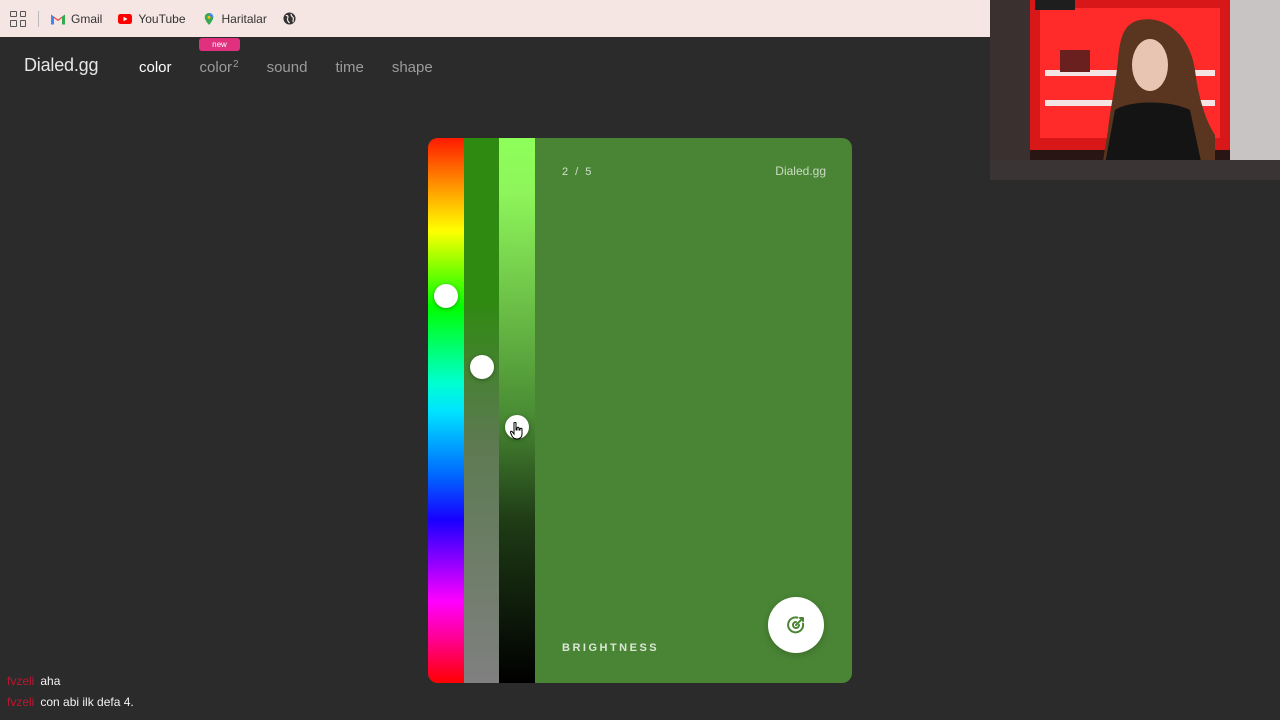  I want to click on nav-shape: shape, so click(412, 67).